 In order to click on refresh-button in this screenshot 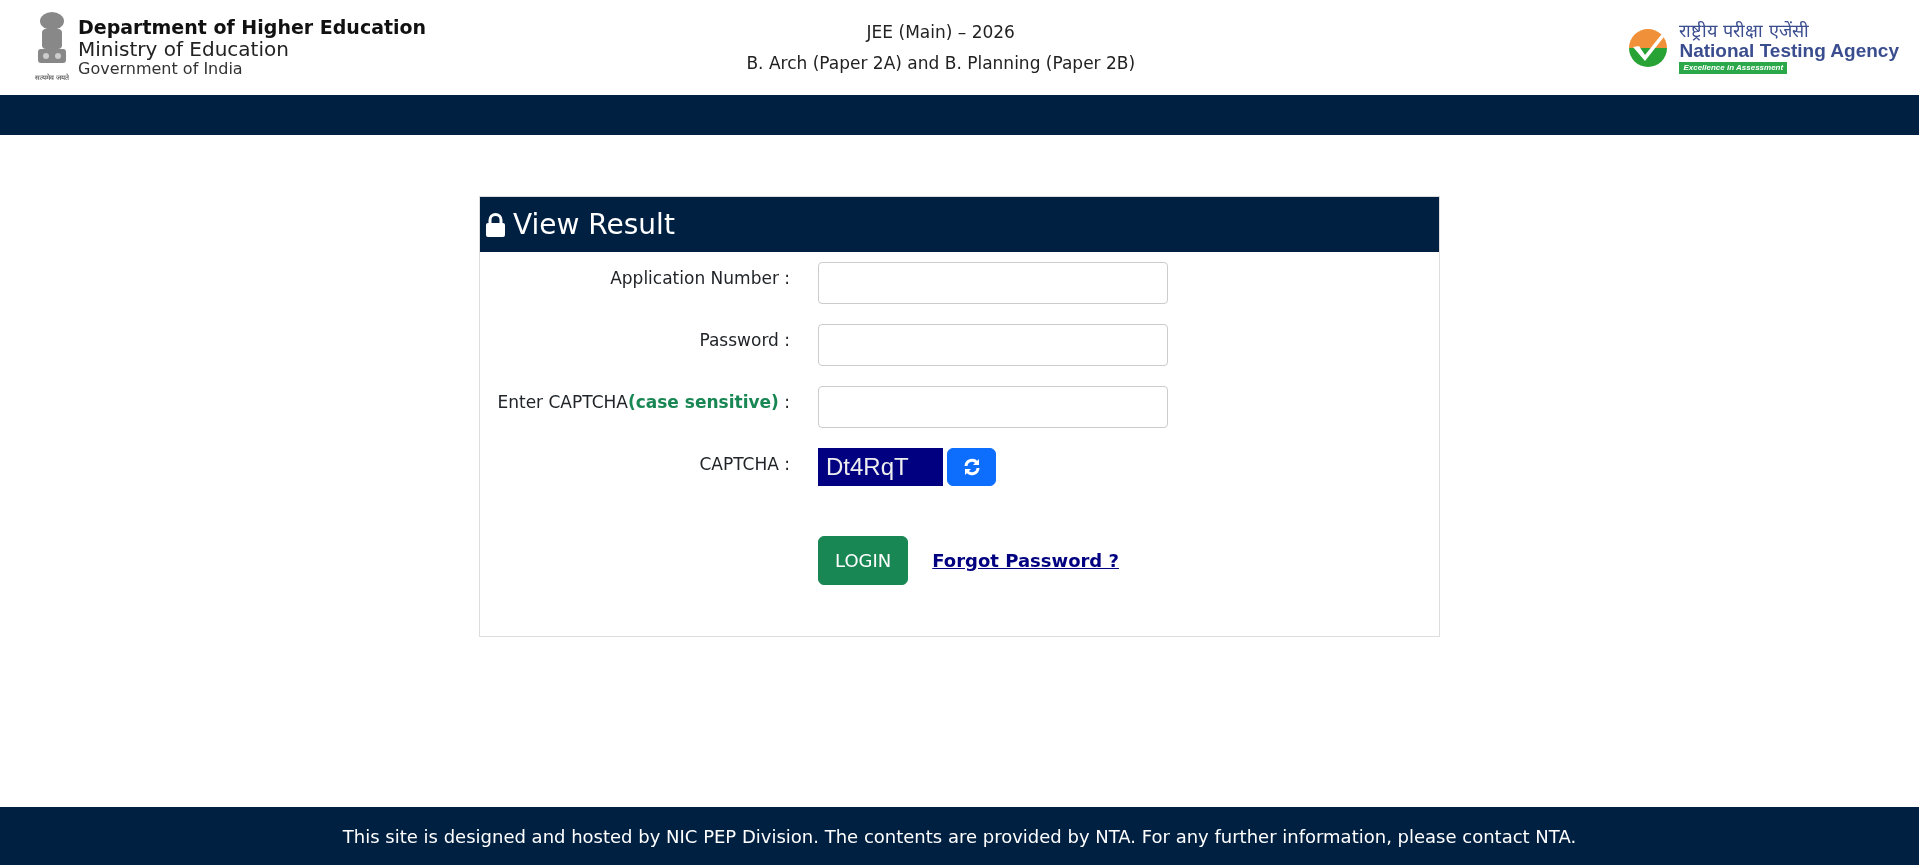, I will do `click(971, 467)`.